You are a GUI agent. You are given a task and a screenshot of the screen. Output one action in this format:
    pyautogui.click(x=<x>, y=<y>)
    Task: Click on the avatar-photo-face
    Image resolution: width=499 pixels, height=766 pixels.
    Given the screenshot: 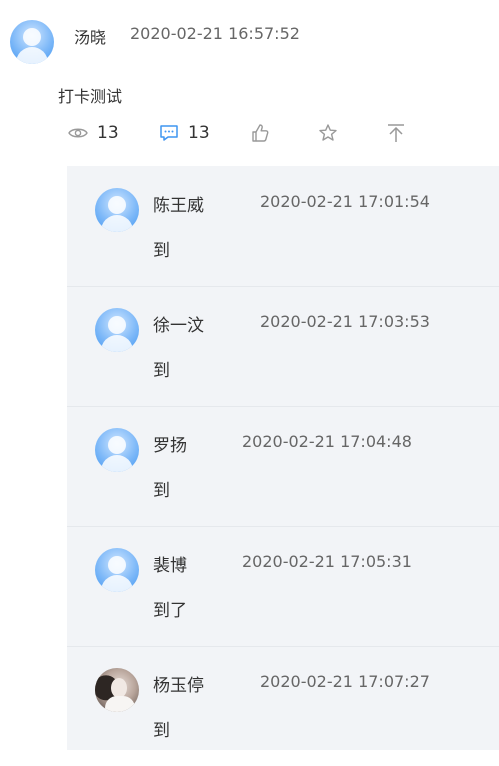 What is the action you would take?
    pyautogui.click(x=119, y=688)
    